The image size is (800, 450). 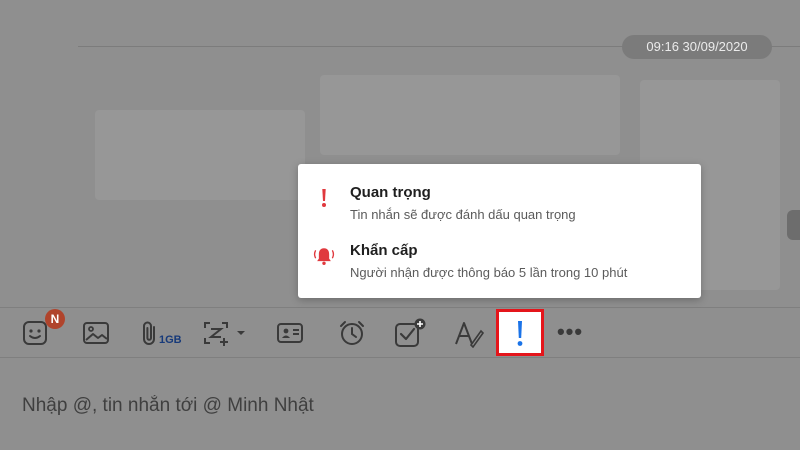 What do you see at coordinates (793, 225) in the screenshot?
I see `side-panel-handle` at bounding box center [793, 225].